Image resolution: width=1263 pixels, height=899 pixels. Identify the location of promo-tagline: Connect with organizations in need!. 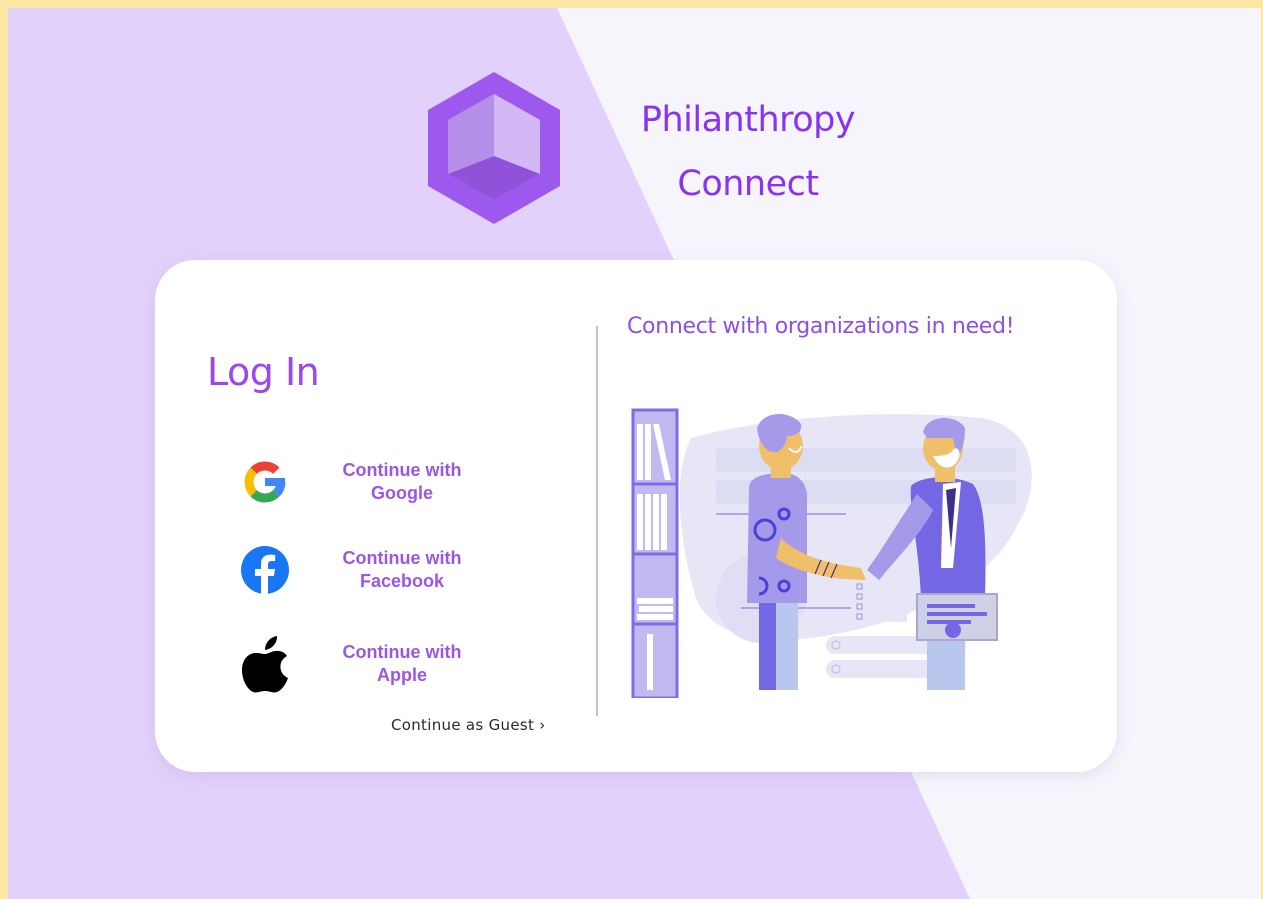
(821, 326).